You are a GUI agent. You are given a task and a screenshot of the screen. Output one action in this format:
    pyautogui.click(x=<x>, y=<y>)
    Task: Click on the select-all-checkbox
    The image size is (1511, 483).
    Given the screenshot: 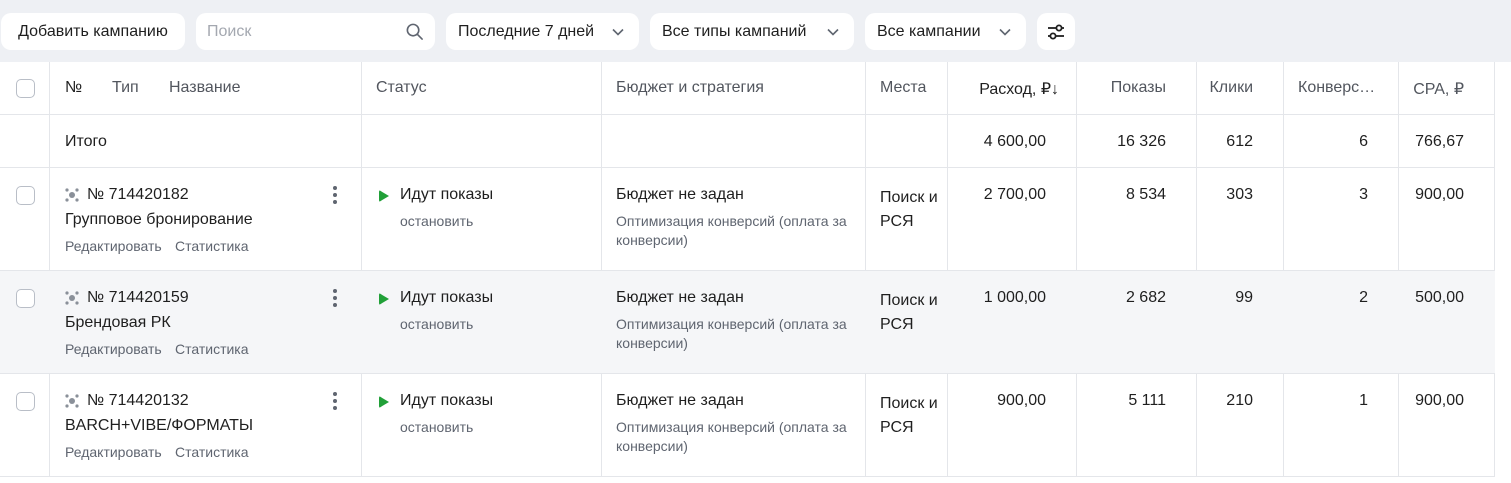 What is the action you would take?
    pyautogui.click(x=25, y=88)
    